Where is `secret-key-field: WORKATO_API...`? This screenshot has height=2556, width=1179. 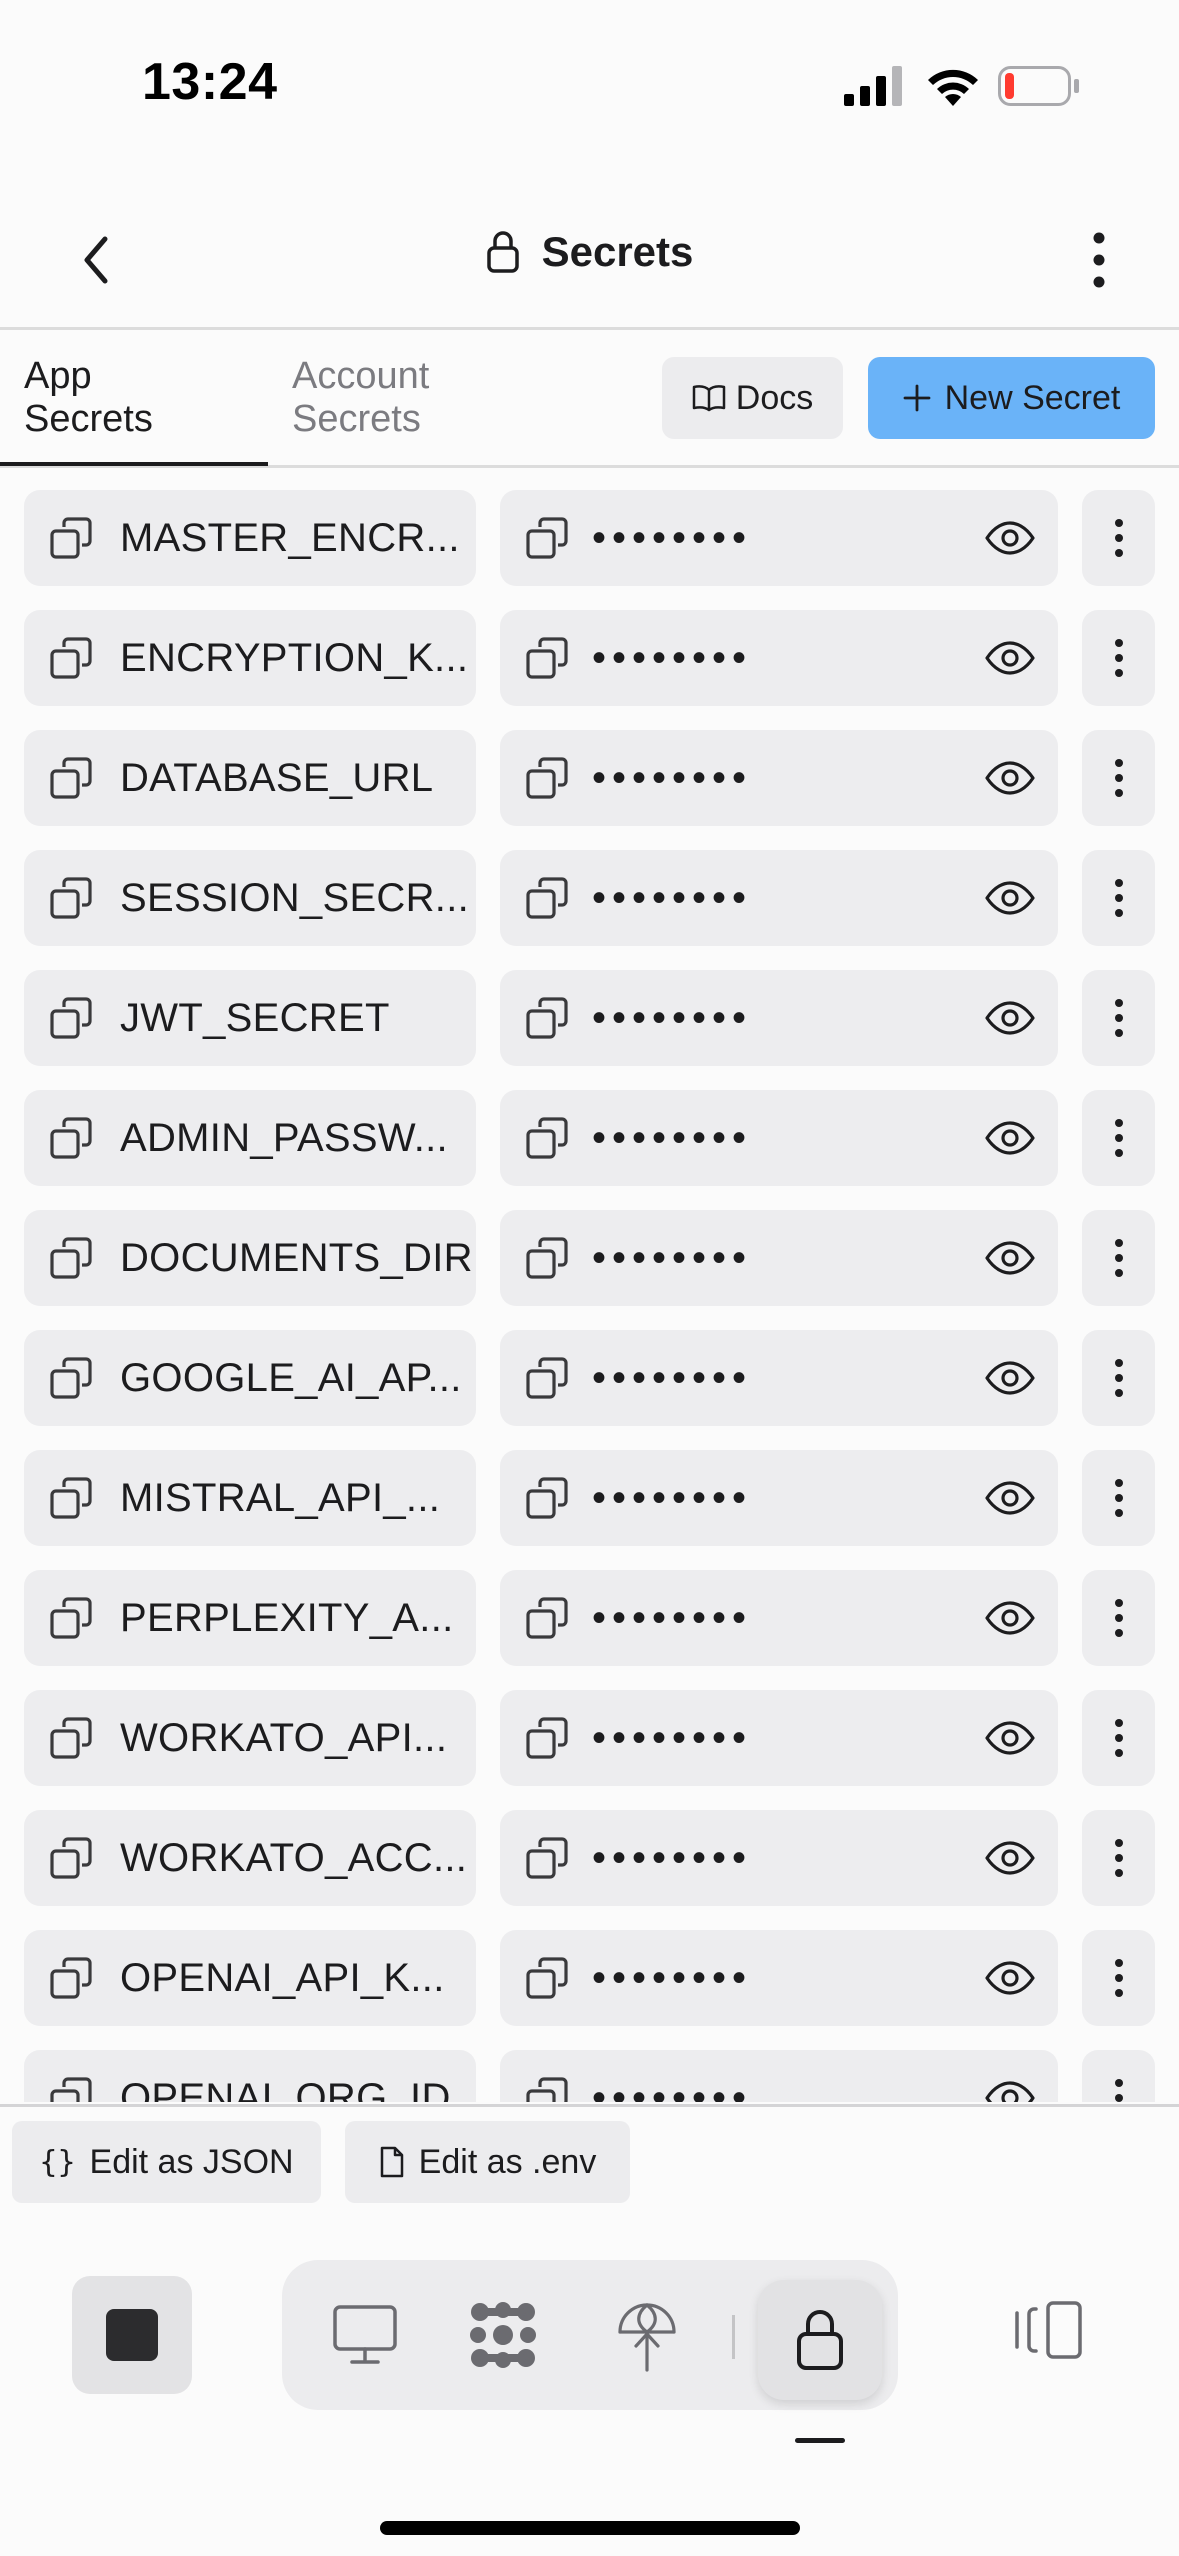
secret-key-field: WORKATO_API... is located at coordinates (250, 1738).